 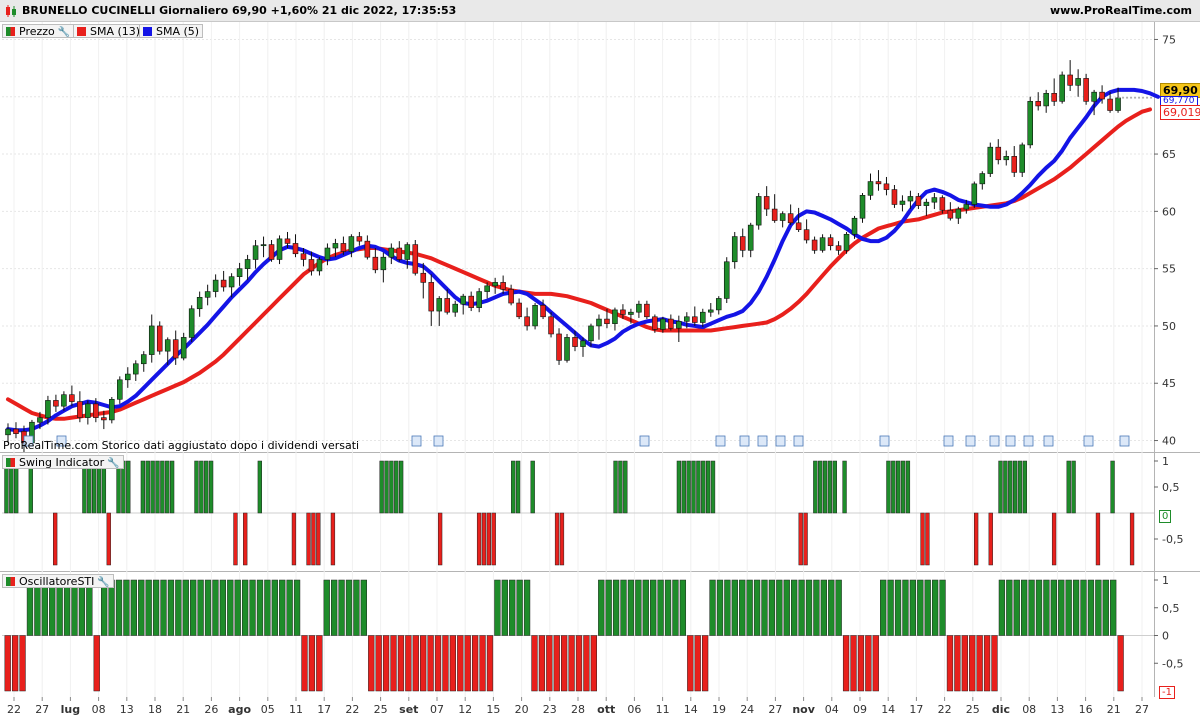 I want to click on legend-sti: OscillatoreSTI 🔧, so click(x=58, y=581).